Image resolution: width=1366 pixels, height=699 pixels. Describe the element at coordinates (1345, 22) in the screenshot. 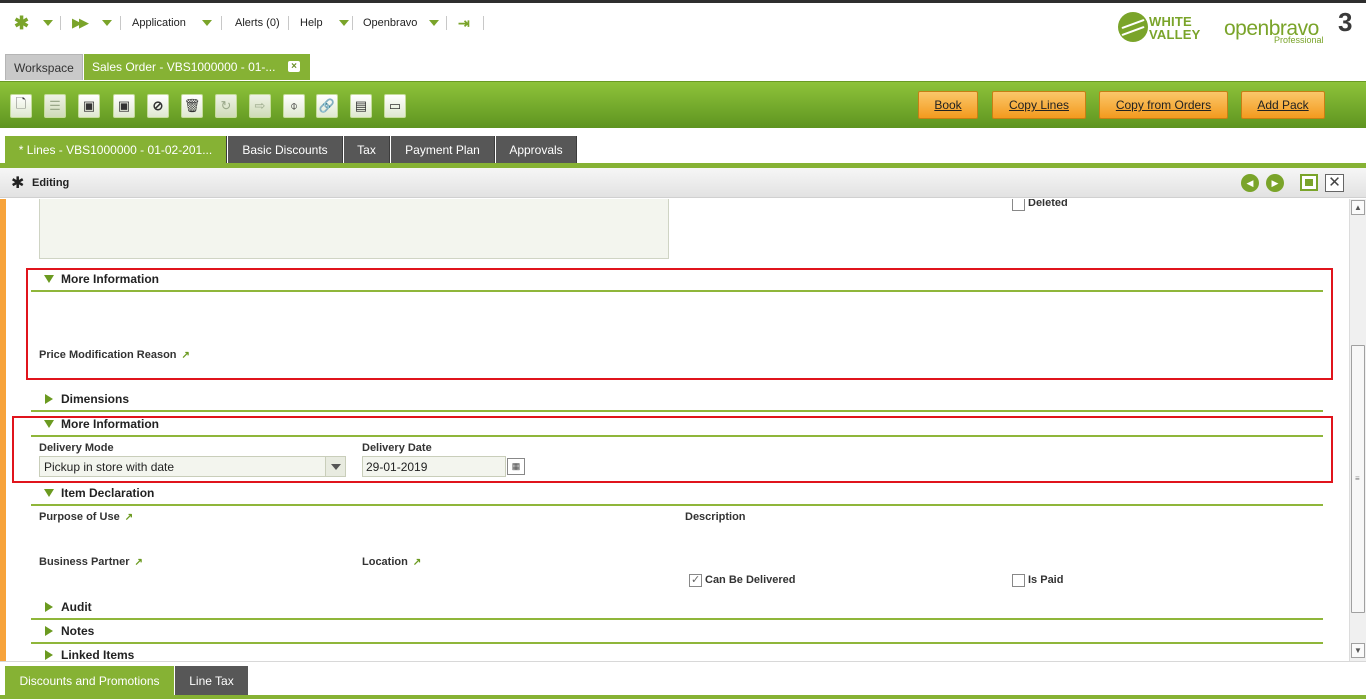

I see `openbravo-version: 3` at that location.